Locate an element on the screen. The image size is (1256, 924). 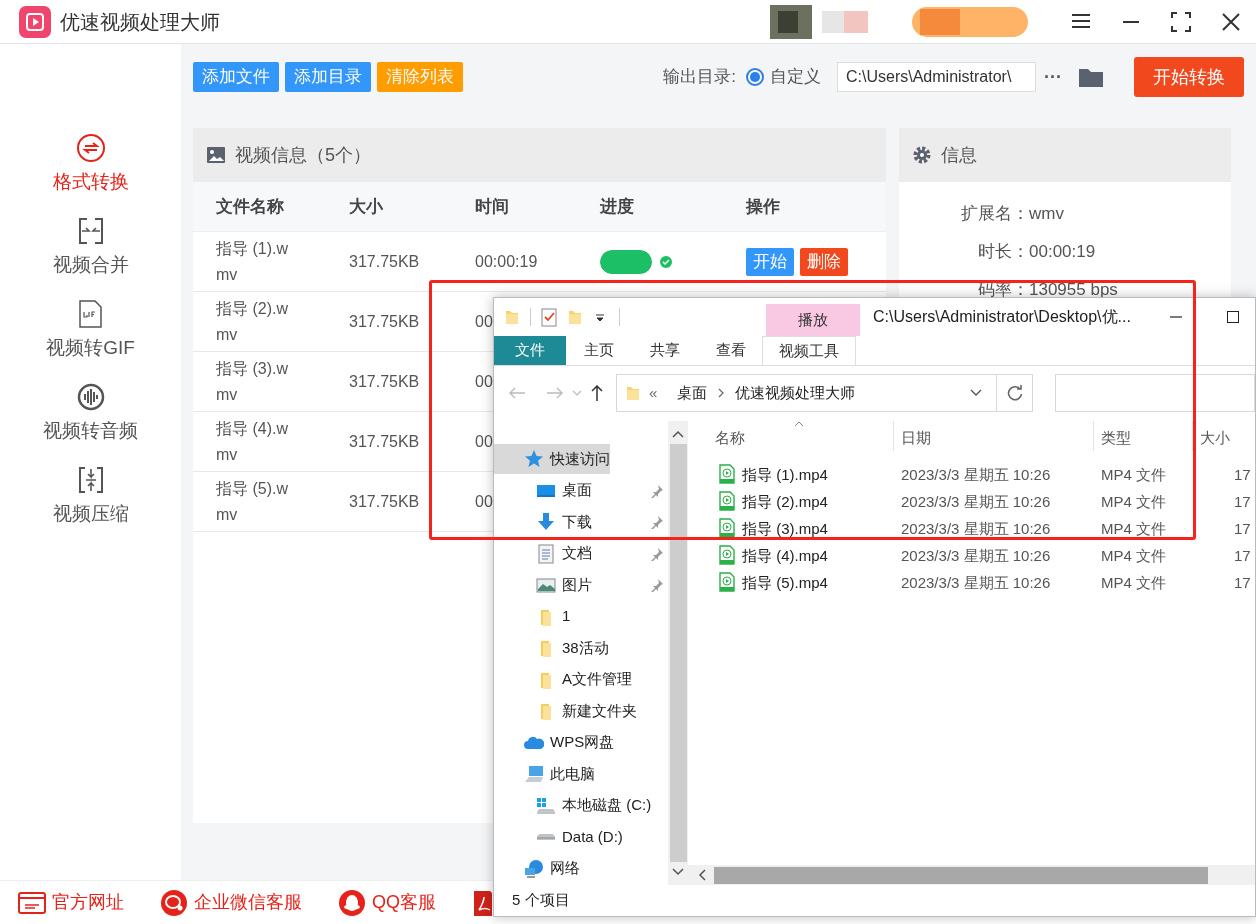
nav-item: 图片 is located at coordinates (577, 585).